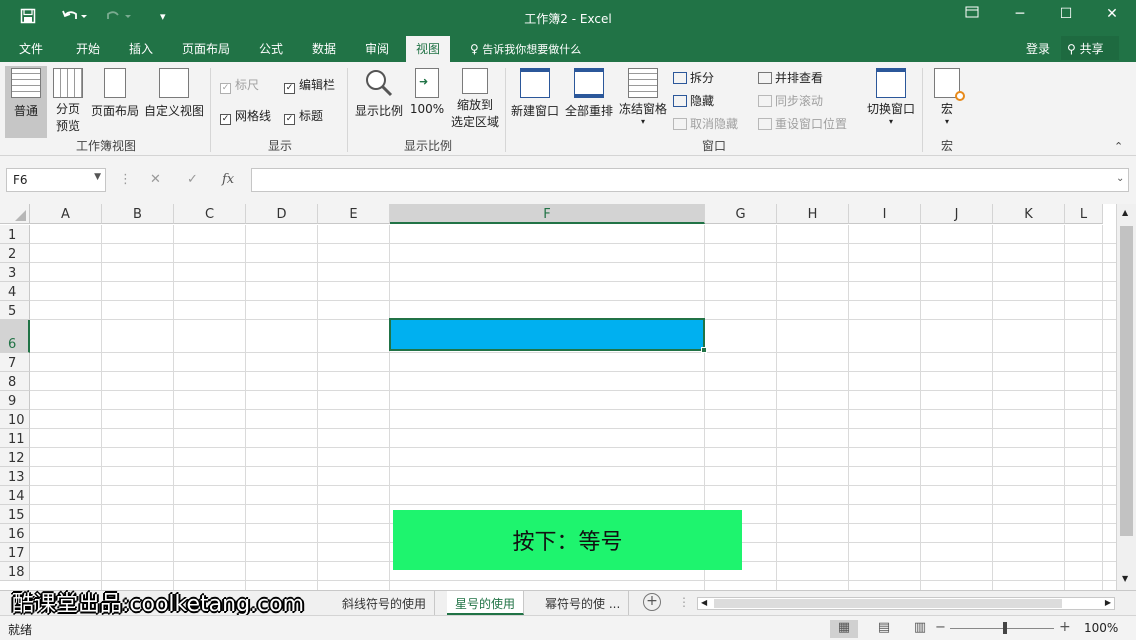 Image resolution: width=1136 pixels, height=640 pixels. I want to click on select-all-corner, so click(15, 214).